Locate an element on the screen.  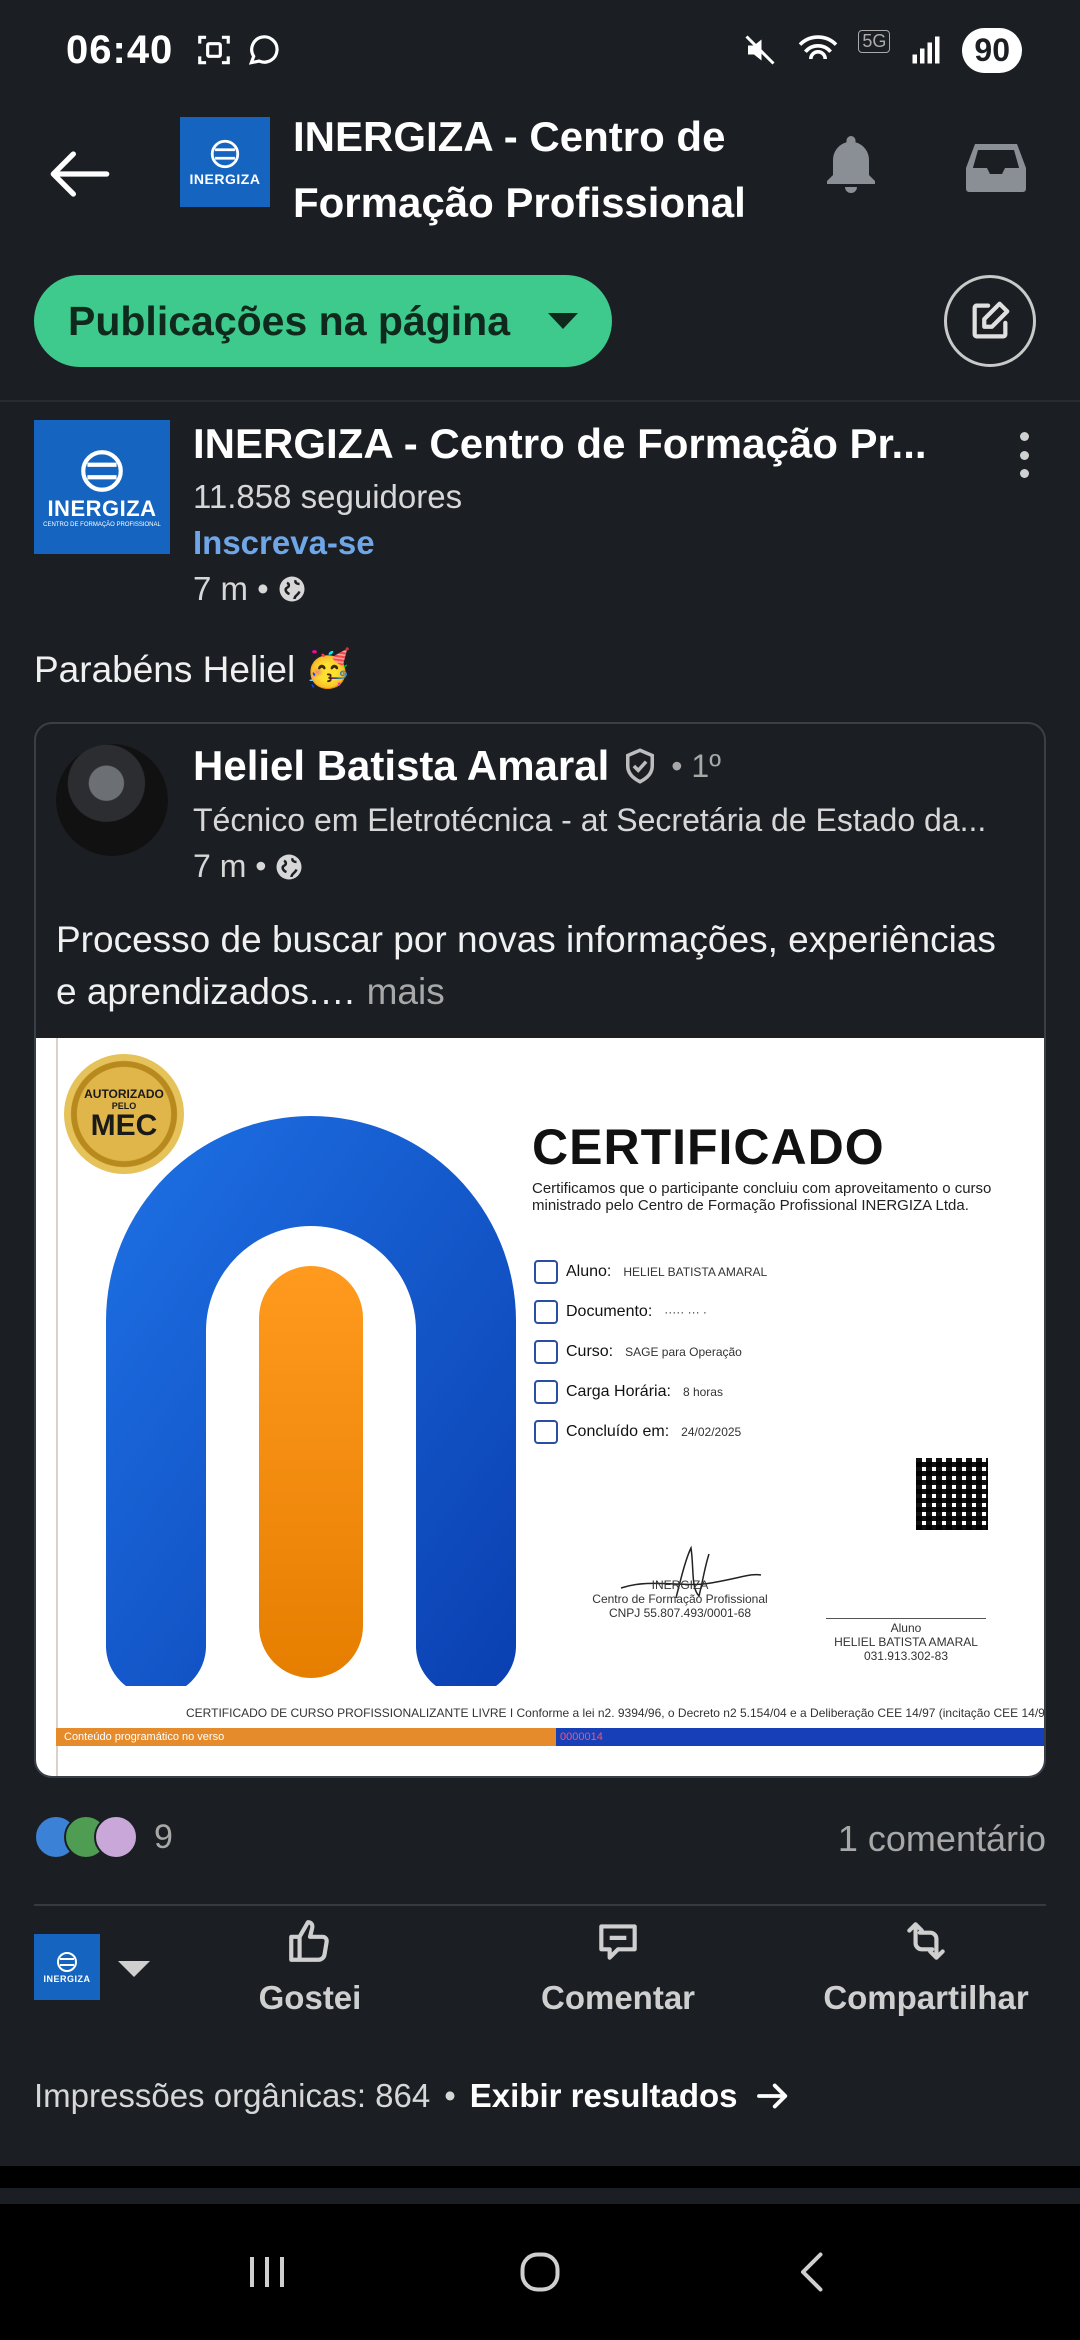
like-icon is located at coordinates (309, 1941).